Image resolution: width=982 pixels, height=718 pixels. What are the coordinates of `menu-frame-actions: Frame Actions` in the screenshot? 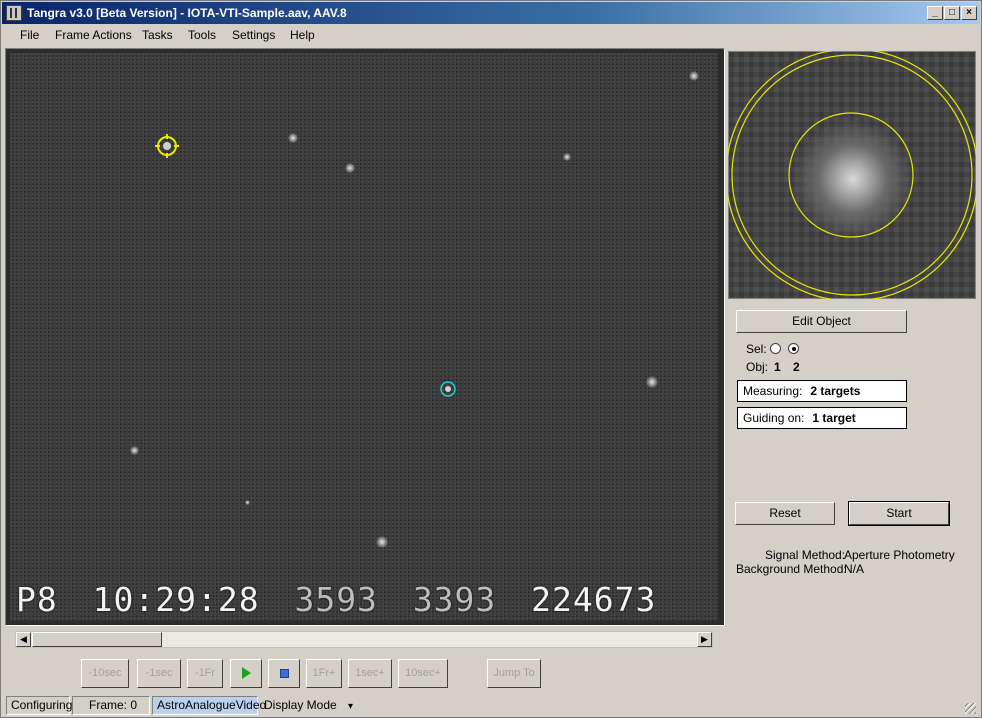 It's located at (93, 35).